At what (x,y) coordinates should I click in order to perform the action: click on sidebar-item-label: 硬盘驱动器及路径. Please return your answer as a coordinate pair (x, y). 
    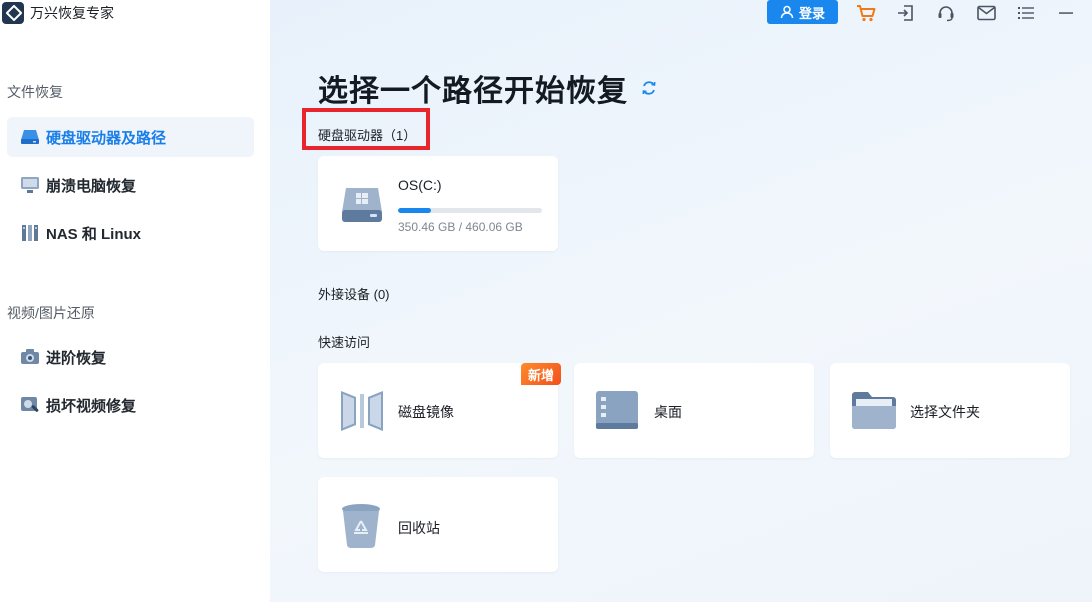
    Looking at the image, I should click on (106, 138).